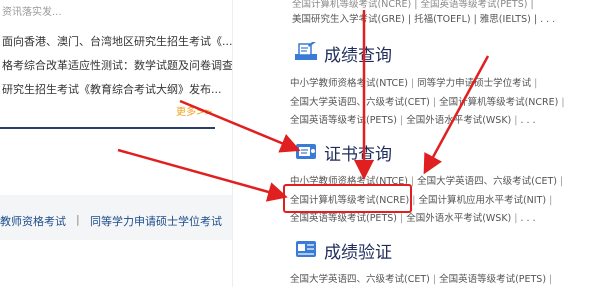 This screenshot has height=287, width=600. What do you see at coordinates (156, 221) in the screenshot?
I see `exam-link-master: 同等学力申请硕士学位考试` at bounding box center [156, 221].